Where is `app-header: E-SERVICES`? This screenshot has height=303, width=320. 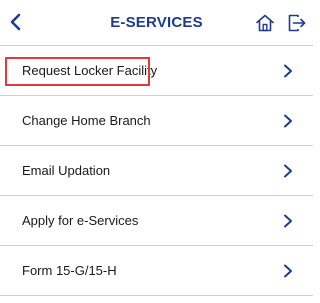 app-header: E-SERVICES is located at coordinates (156, 23).